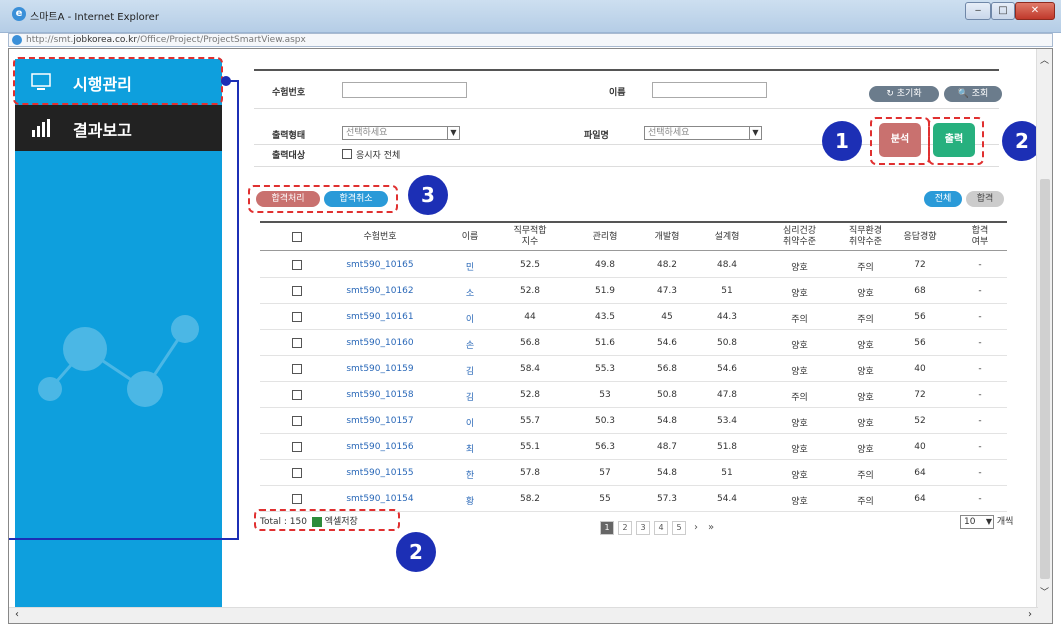 The image size is (1061, 628). Describe the element at coordinates (530, 265) in the screenshot. I see `table-cell: 52.5` at that location.